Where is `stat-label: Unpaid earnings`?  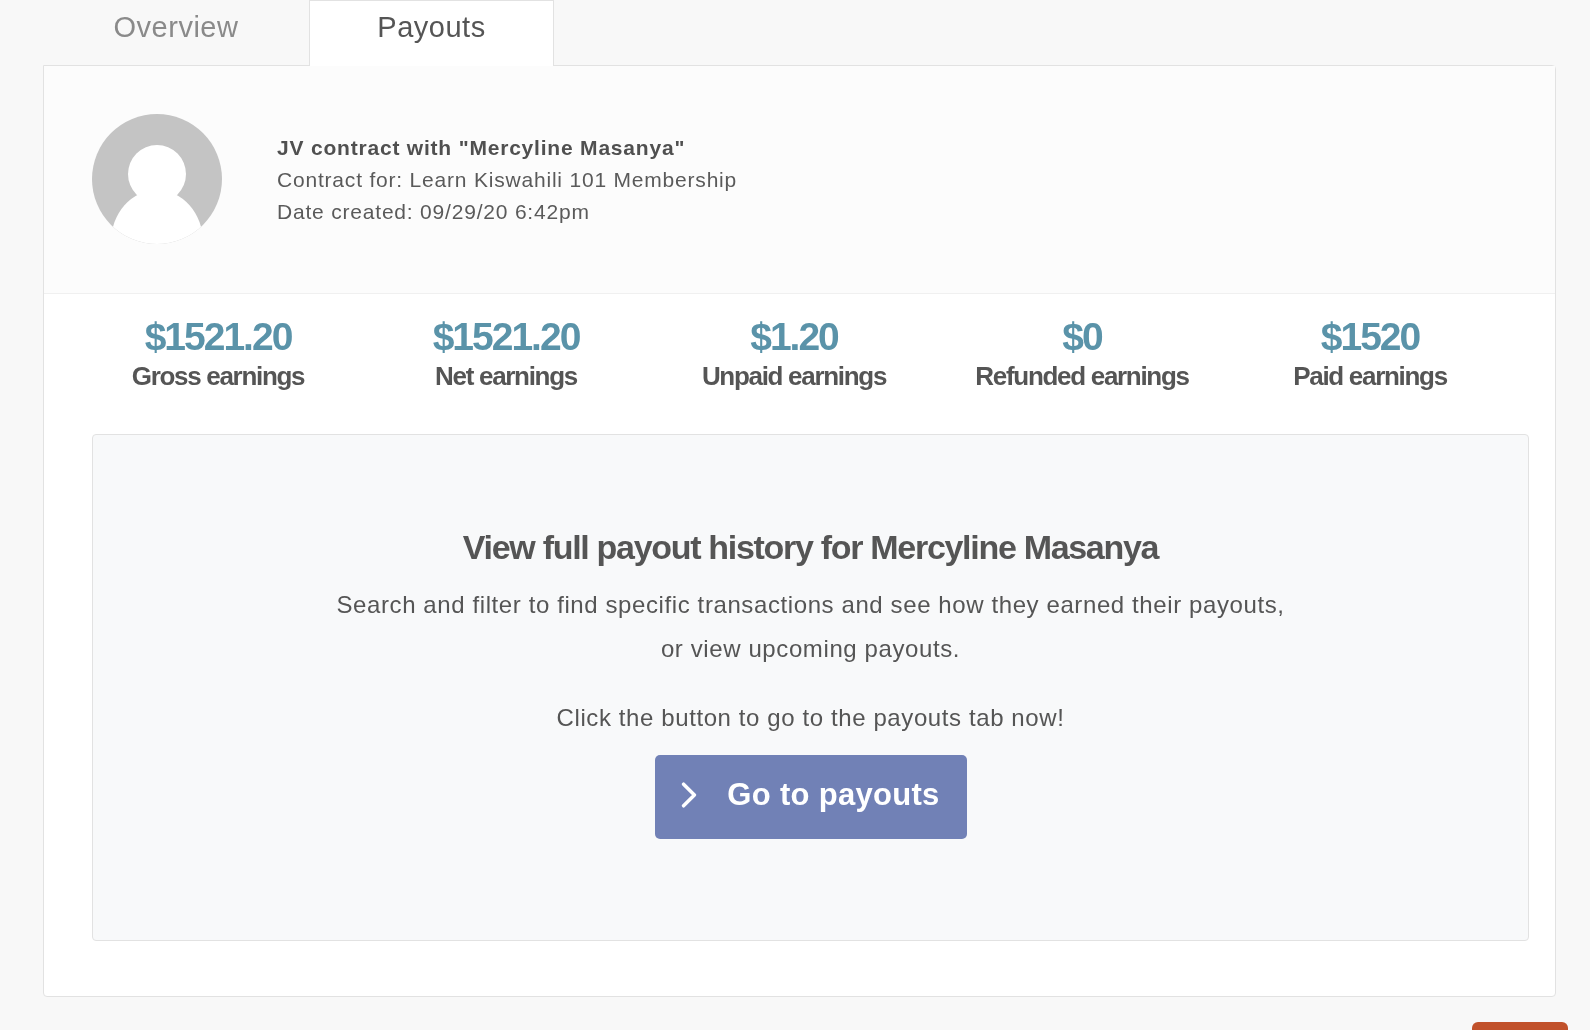 stat-label: Unpaid earnings is located at coordinates (794, 376).